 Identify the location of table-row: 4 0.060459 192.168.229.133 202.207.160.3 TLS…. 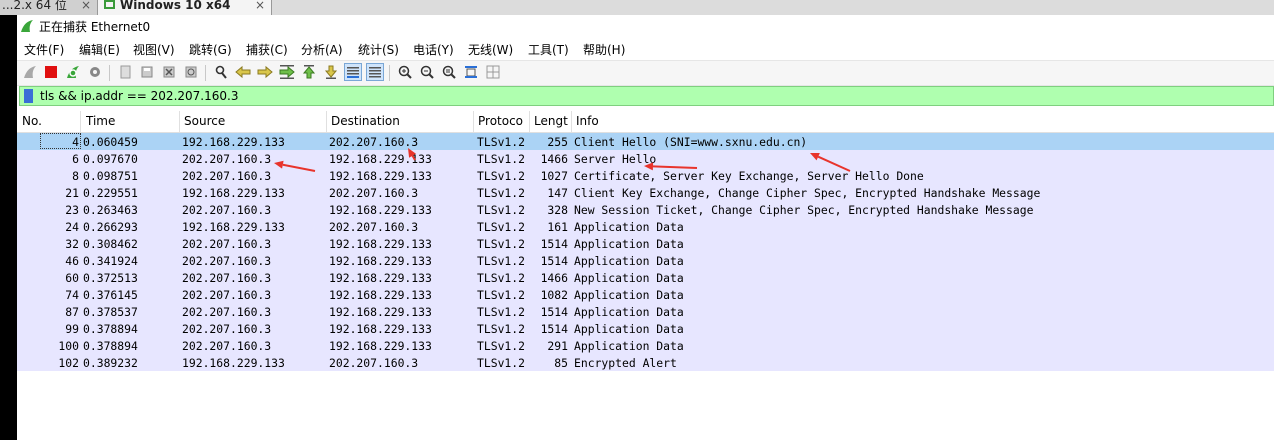
(645, 141).